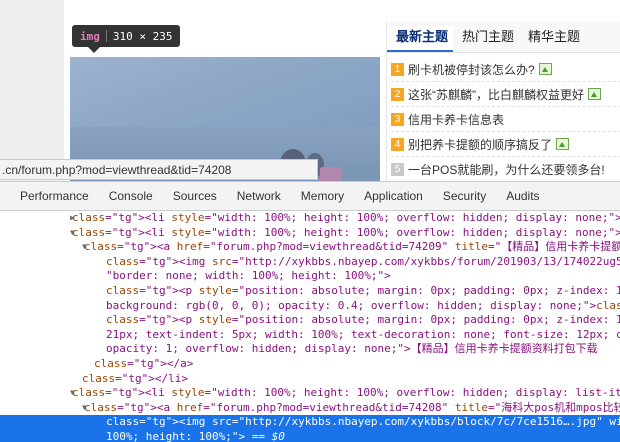 Image resolution: width=620 pixels, height=442 pixels. What do you see at coordinates (486, 39) in the screenshot?
I see `tab-hot-topics: 热门主题` at bounding box center [486, 39].